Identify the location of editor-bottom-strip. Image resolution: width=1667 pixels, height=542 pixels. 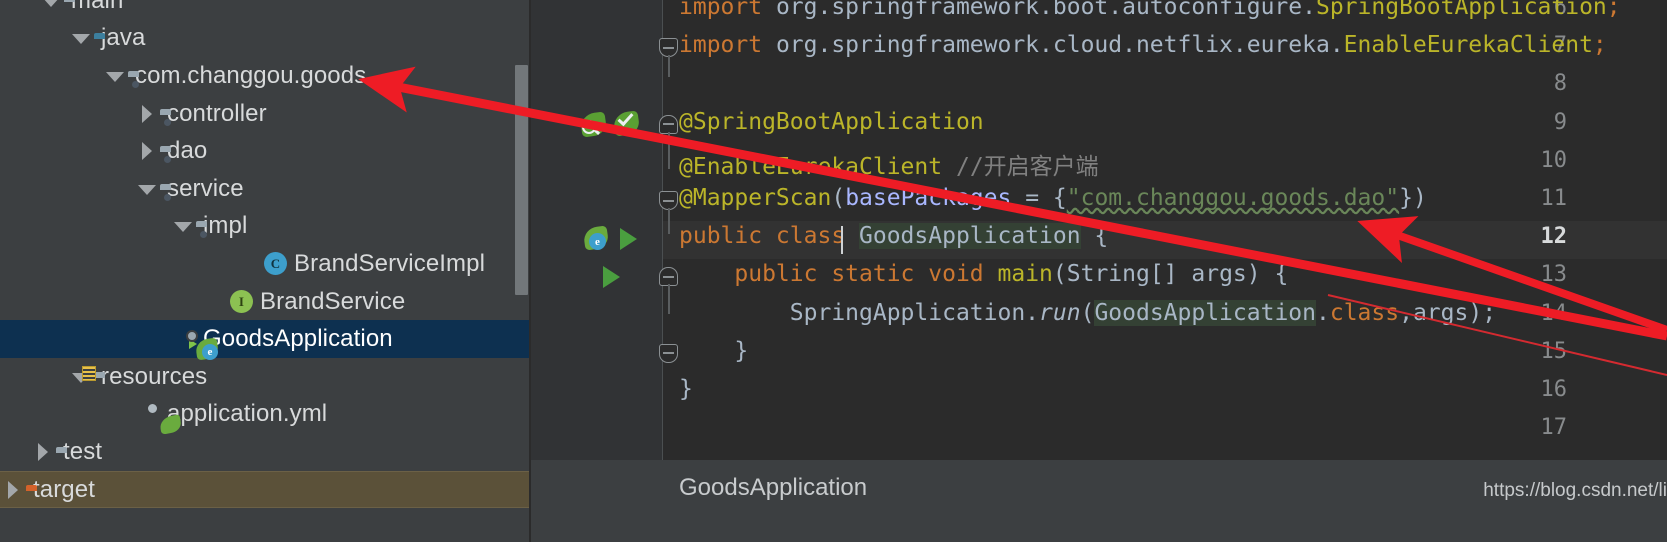
(1099, 528).